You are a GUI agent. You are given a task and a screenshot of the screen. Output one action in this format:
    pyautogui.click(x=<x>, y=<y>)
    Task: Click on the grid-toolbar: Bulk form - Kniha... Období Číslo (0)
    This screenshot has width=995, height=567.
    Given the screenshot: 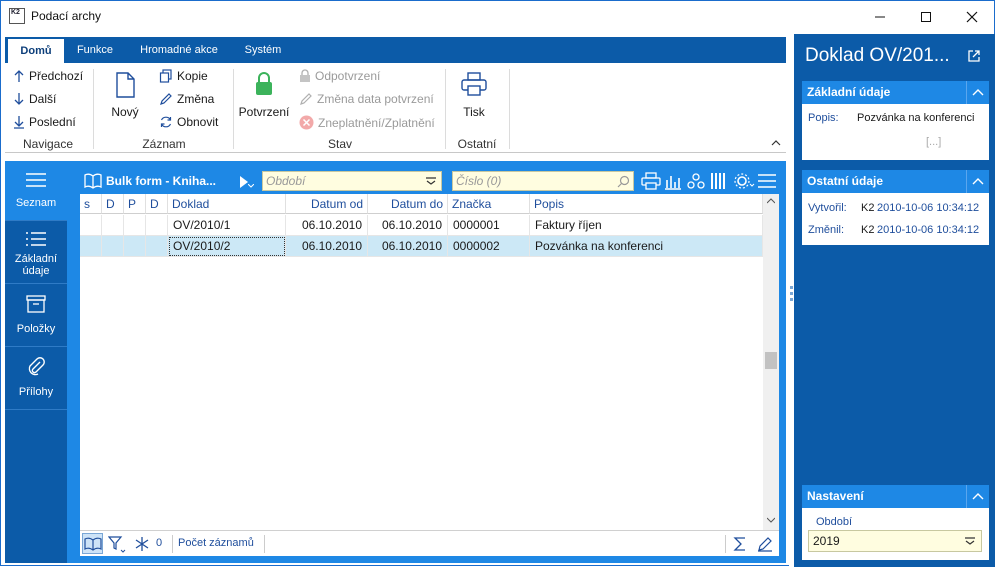 What is the action you would take?
    pyautogui.click(x=429, y=181)
    